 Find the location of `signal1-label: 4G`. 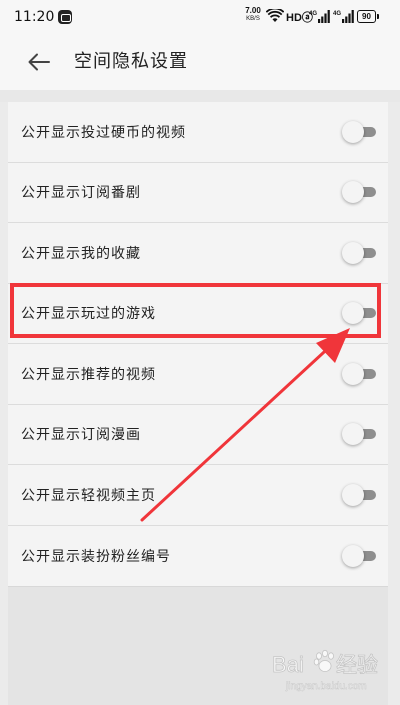

signal1-label: 4G is located at coordinates (313, 14).